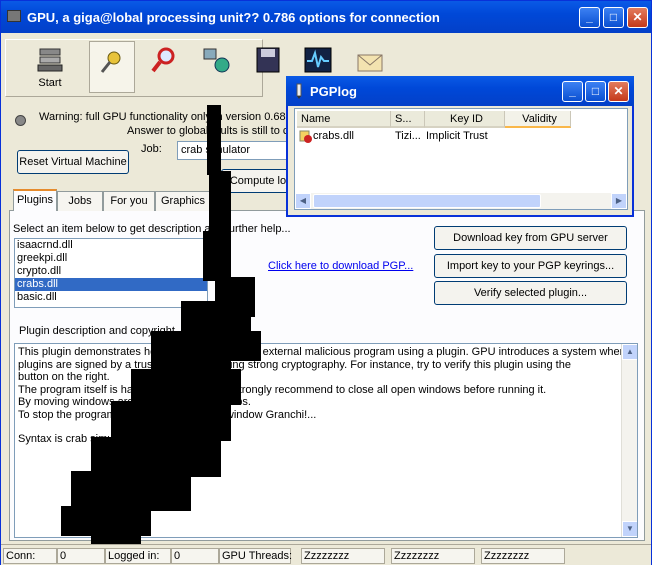  I want to click on close-button: ✕, so click(637, 17).